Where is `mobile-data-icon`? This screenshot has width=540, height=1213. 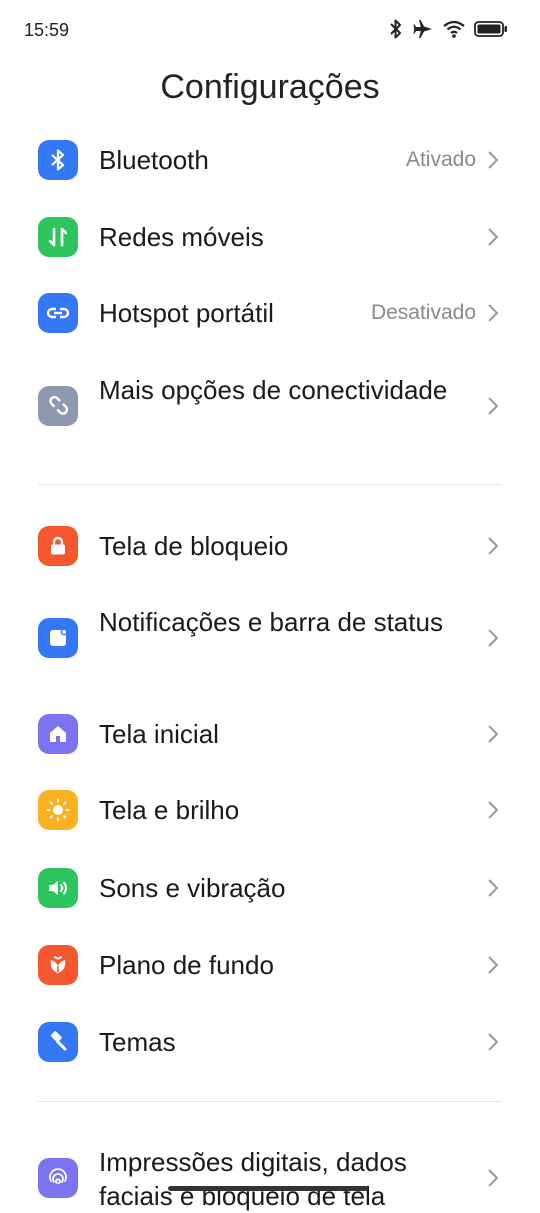 mobile-data-icon is located at coordinates (58, 237).